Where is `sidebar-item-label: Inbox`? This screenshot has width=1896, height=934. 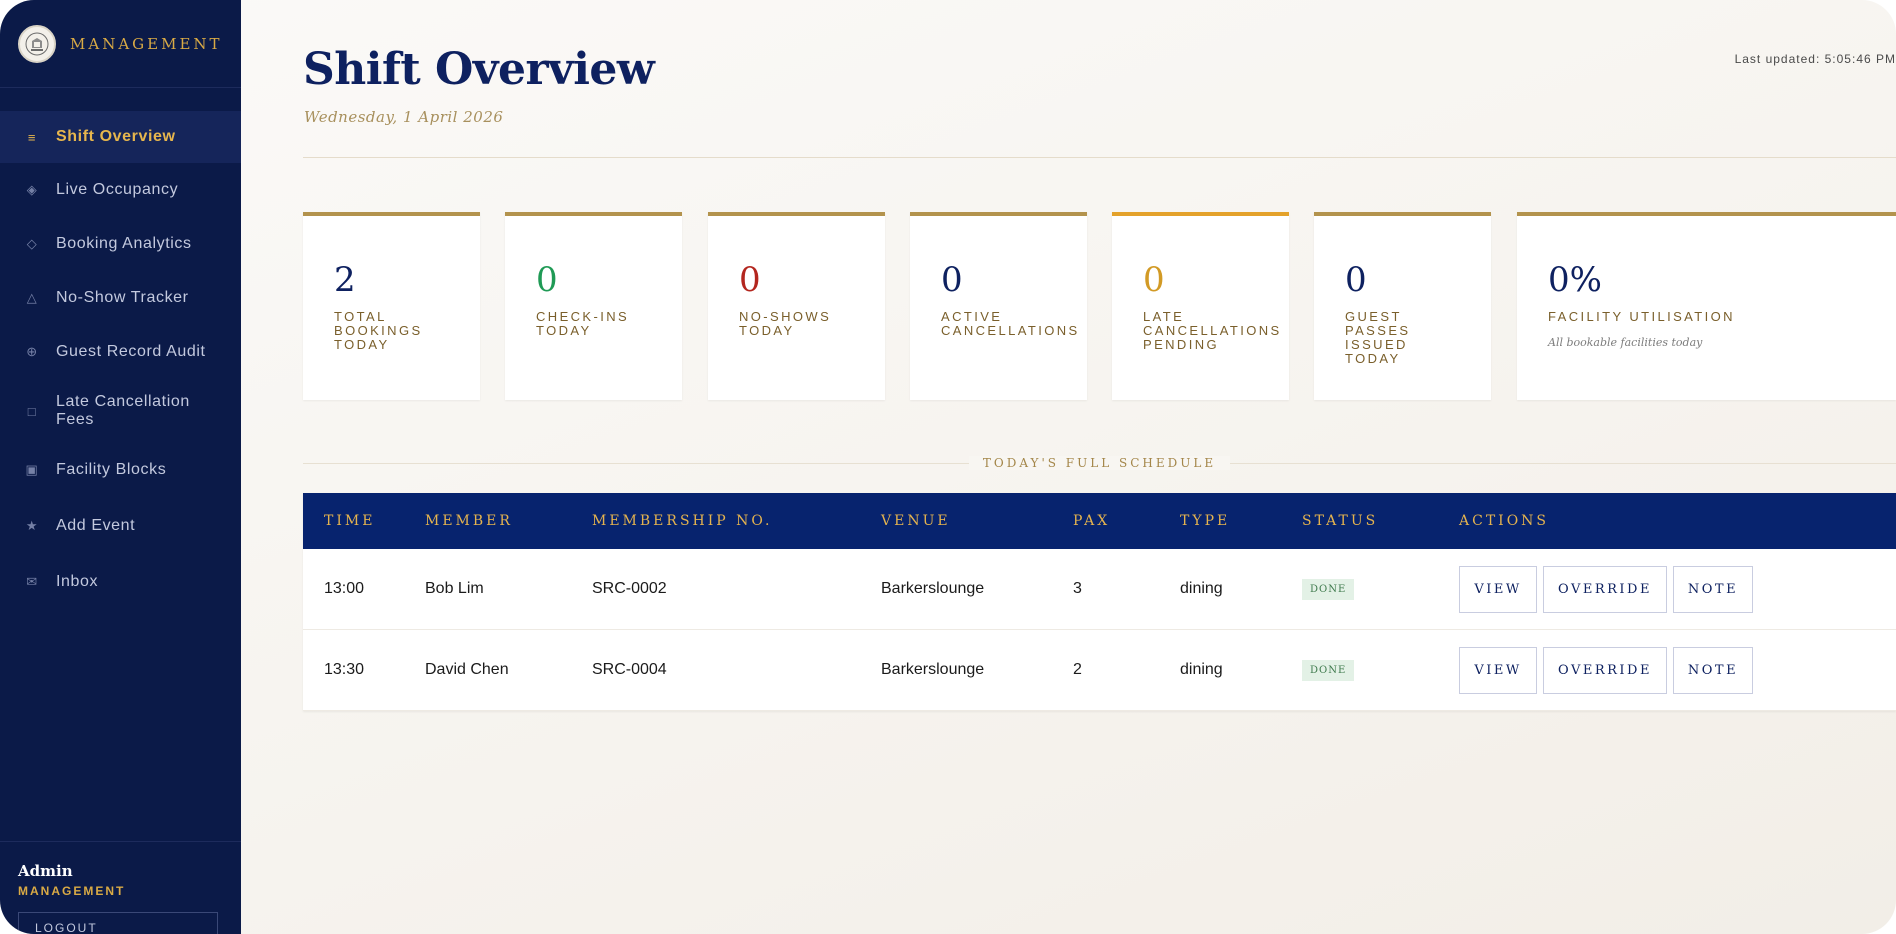
sidebar-item-label: Inbox is located at coordinates (77, 581).